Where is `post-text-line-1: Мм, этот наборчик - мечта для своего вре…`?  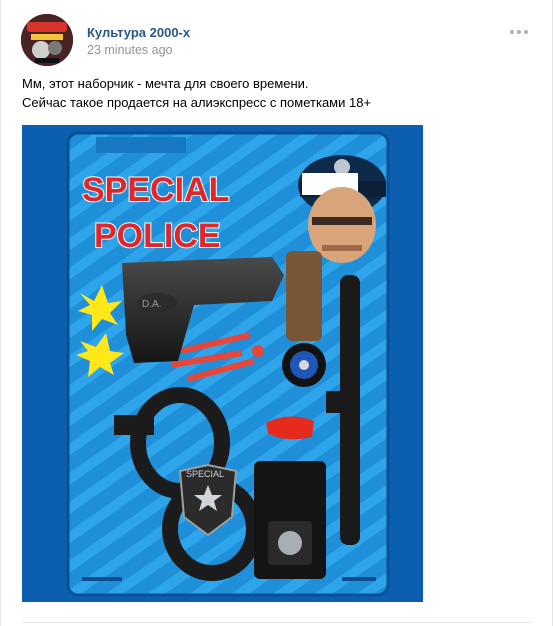
post-text-line-1: Мм, этот наборчик - мечта для своего вре… is located at coordinates (165, 83).